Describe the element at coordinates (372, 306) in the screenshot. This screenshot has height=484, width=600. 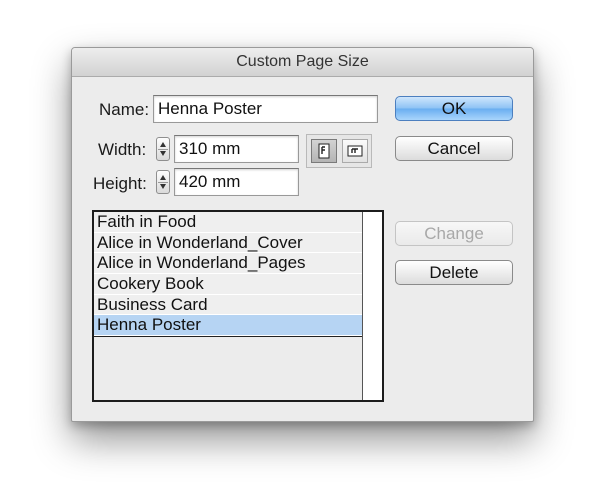
I see `list-scrollbar` at that location.